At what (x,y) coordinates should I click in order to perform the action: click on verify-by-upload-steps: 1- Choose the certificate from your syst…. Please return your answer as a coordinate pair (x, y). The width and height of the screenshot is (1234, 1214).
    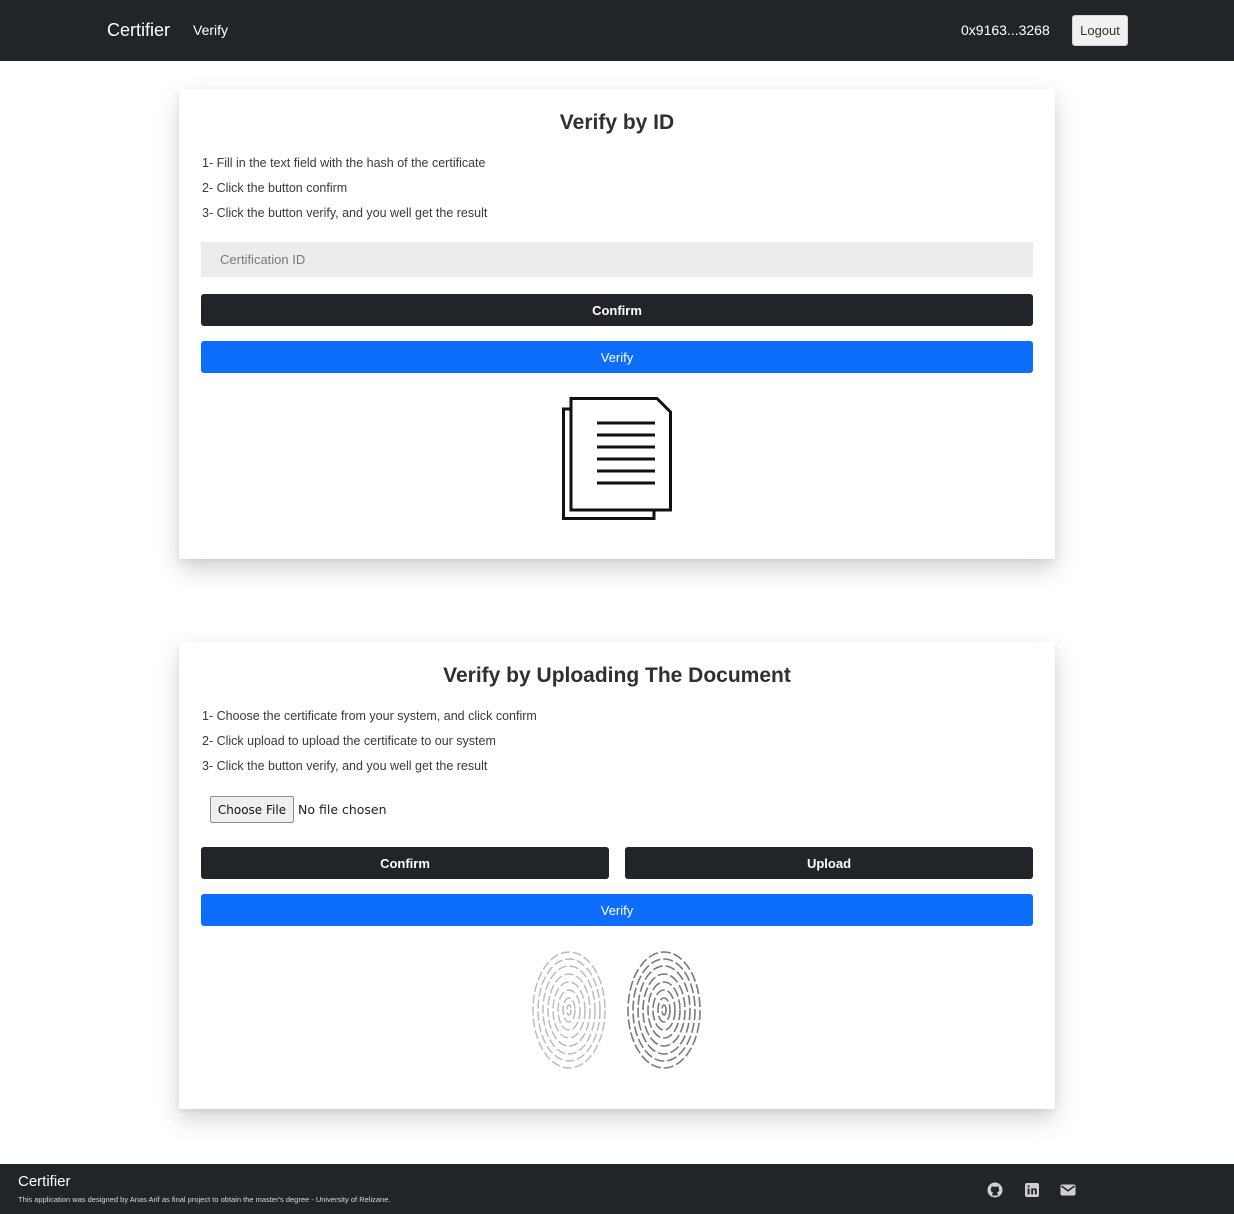
    Looking at the image, I should click on (369, 745).